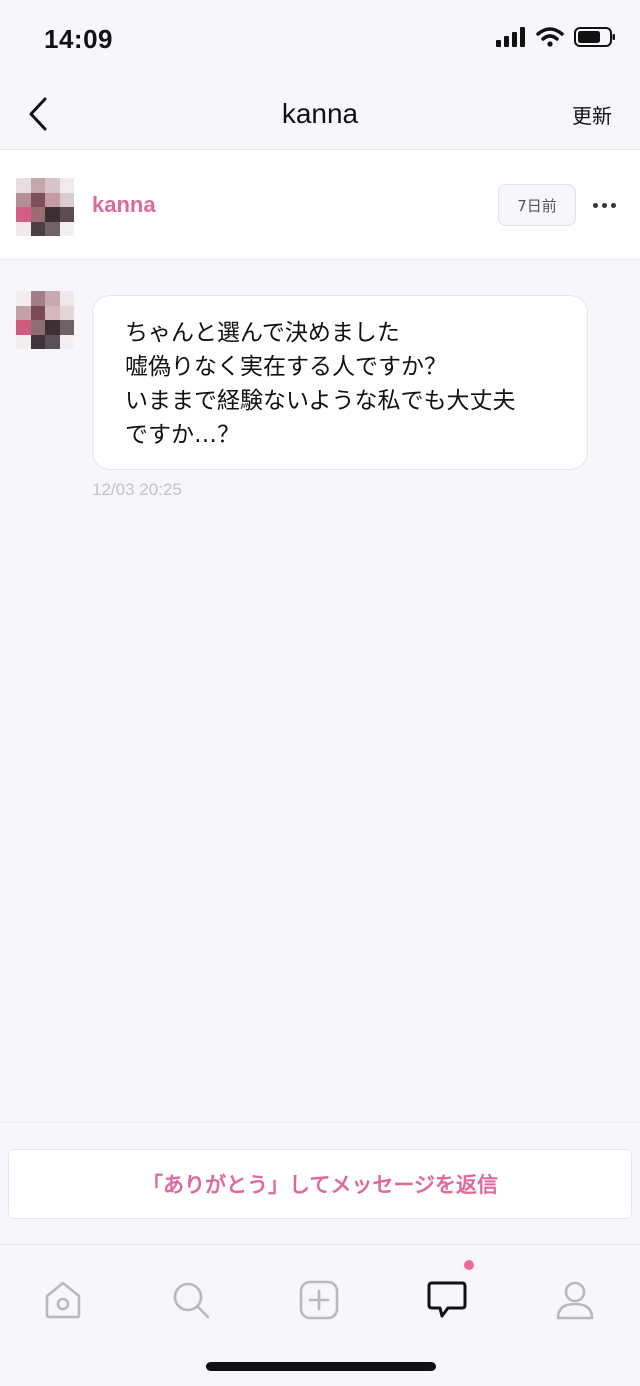  I want to click on message-timestamp: 12/03 20:25, so click(137, 489).